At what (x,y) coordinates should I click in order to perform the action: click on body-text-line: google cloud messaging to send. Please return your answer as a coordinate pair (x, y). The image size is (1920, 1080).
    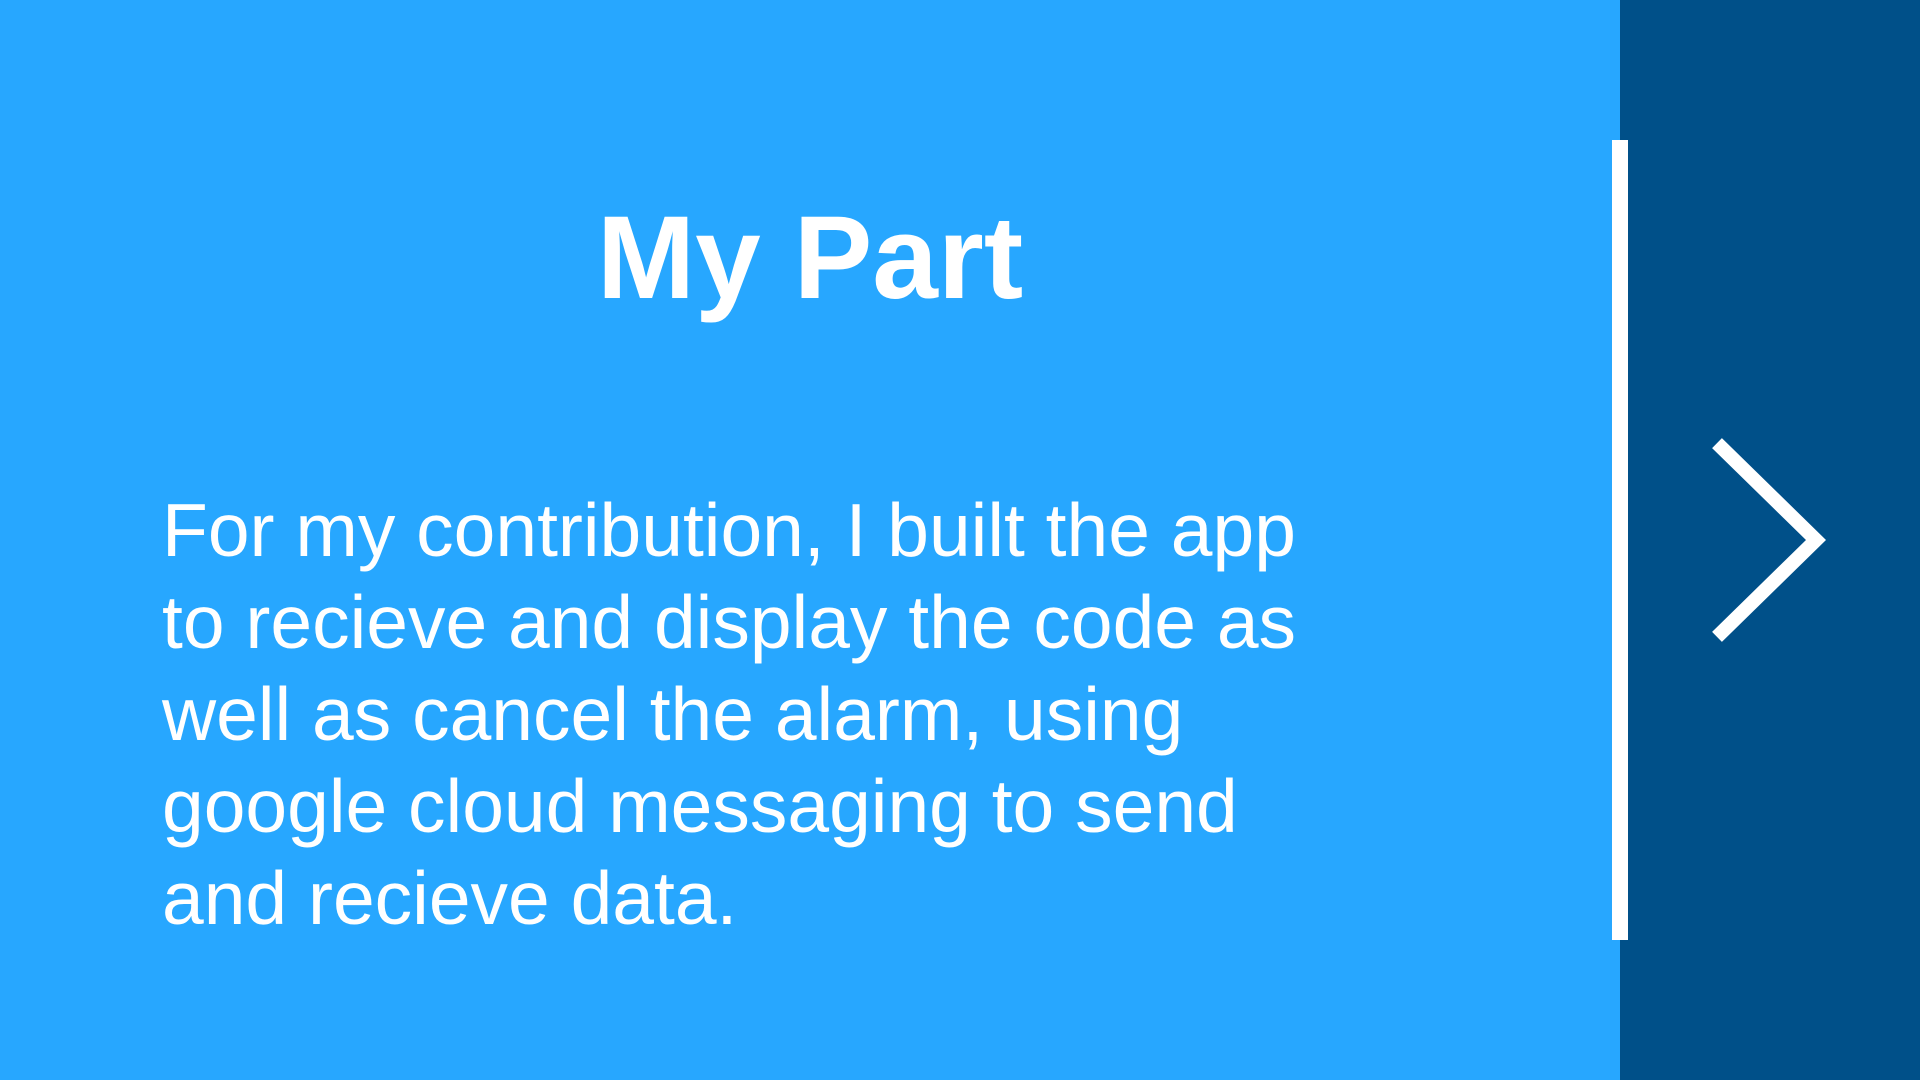
    Looking at the image, I should click on (700, 806).